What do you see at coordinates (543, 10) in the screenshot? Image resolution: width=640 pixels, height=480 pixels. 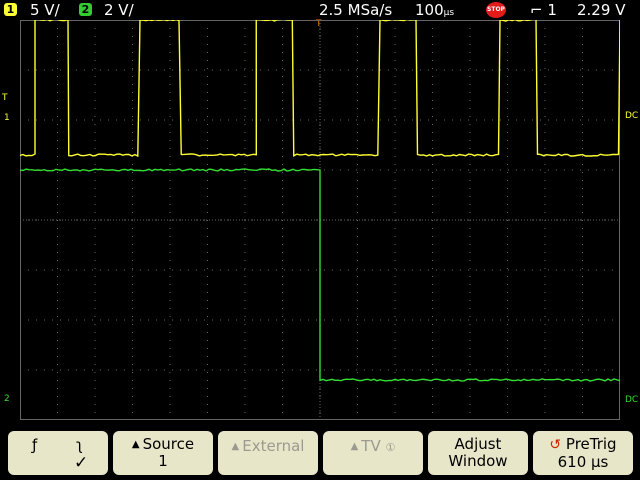 I see `trigger-source: ⌐ 1` at bounding box center [543, 10].